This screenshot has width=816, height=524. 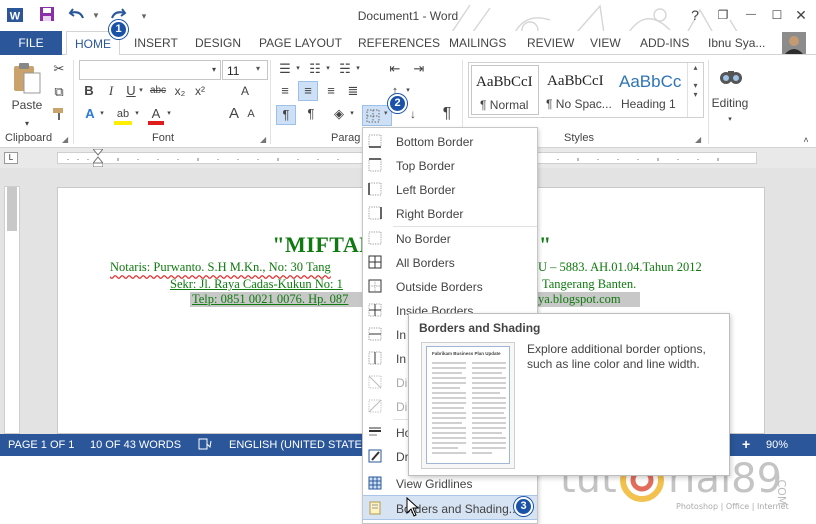 I want to click on menu-item-outside-borders: Outside Borders, so click(x=450, y=286).